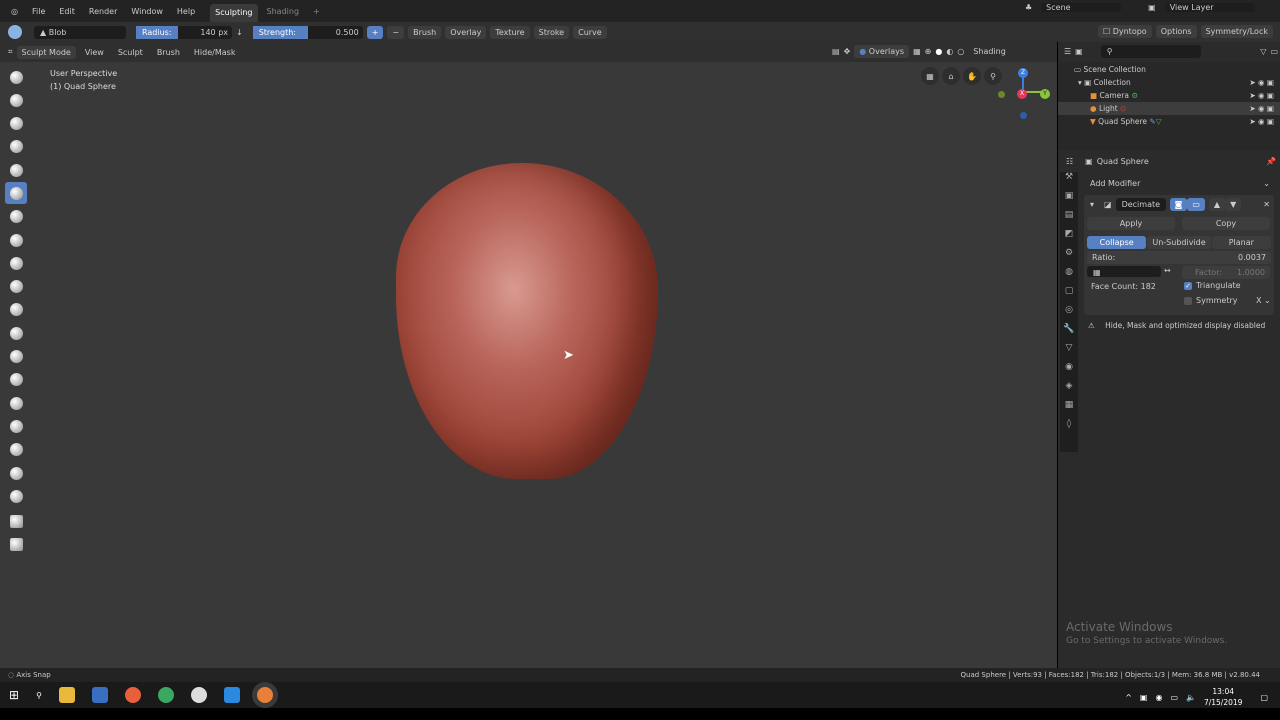 The height and width of the screenshot is (720, 1280). What do you see at coordinates (16, 380) in the screenshot?
I see `snake-hook-tool` at bounding box center [16, 380].